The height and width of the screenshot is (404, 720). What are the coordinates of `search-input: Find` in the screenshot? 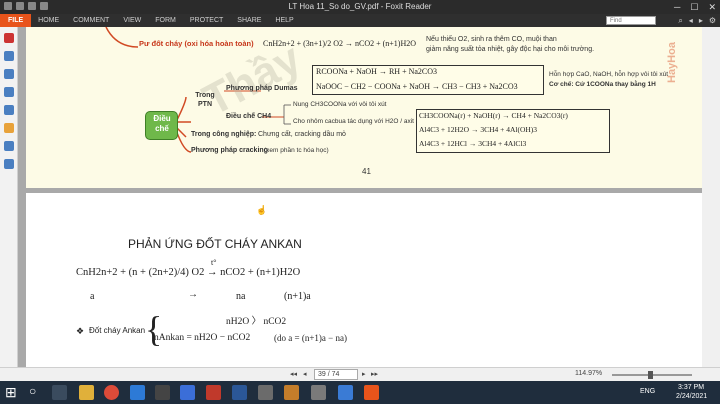 It's located at (631, 20).